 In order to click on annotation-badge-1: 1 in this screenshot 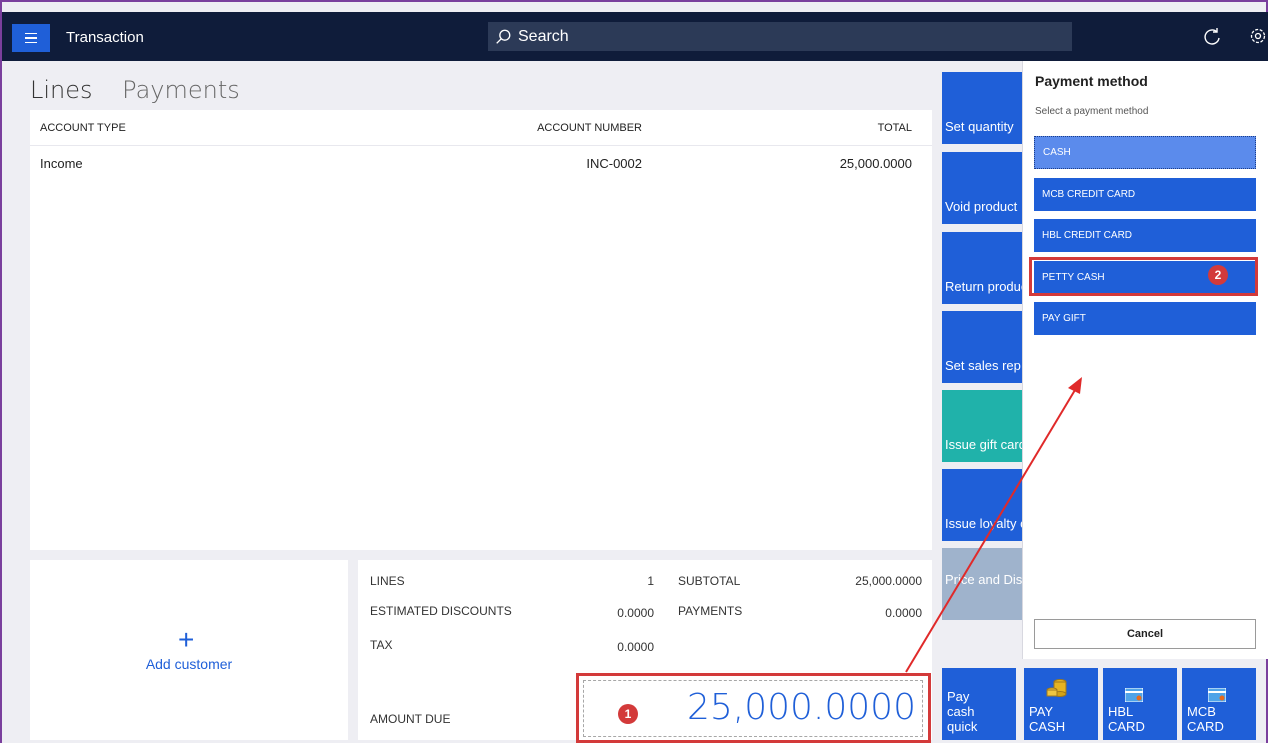, I will do `click(628, 714)`.